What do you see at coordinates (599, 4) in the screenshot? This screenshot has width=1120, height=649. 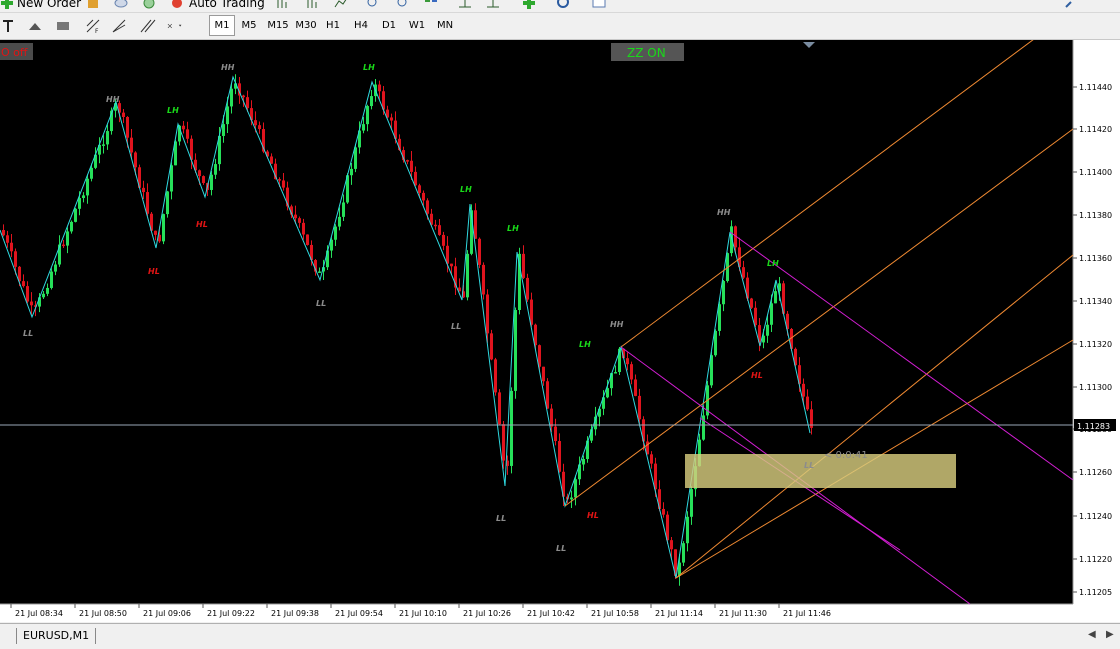 I see `templates-icon` at bounding box center [599, 4].